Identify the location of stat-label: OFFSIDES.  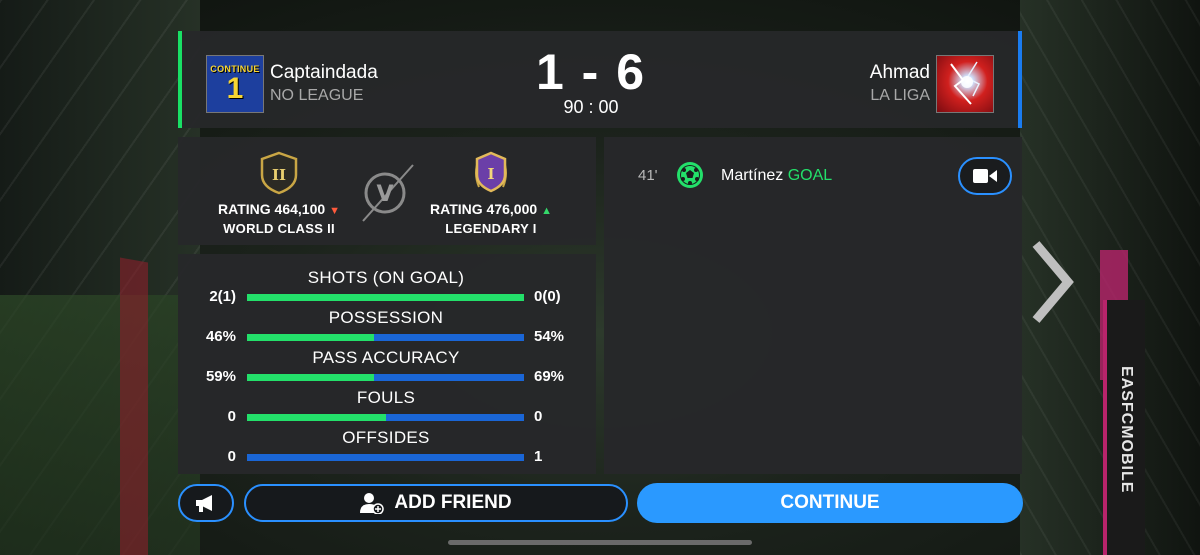
(386, 437).